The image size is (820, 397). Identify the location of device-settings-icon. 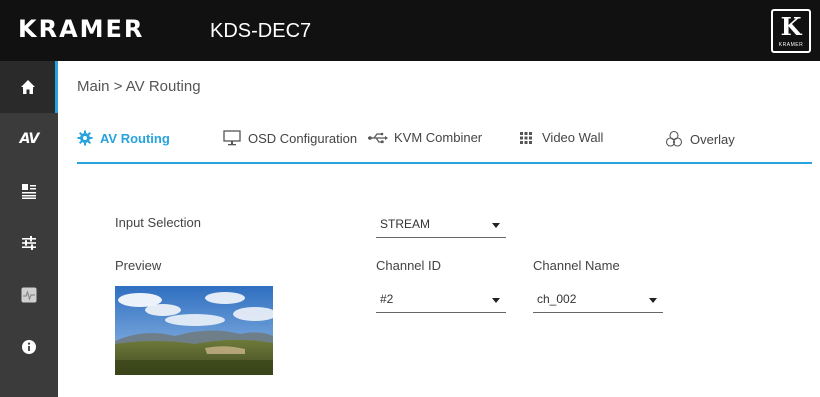
(29, 191).